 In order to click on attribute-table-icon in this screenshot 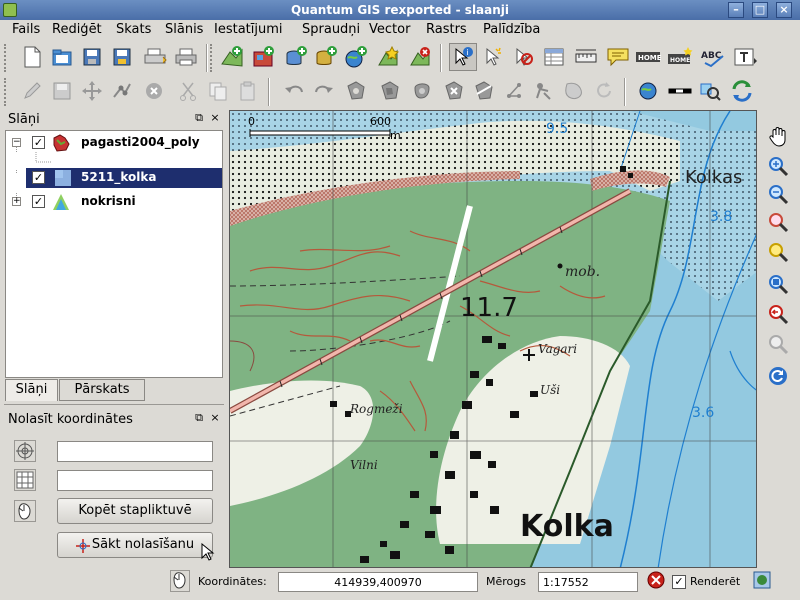, I will do `click(554, 57)`.